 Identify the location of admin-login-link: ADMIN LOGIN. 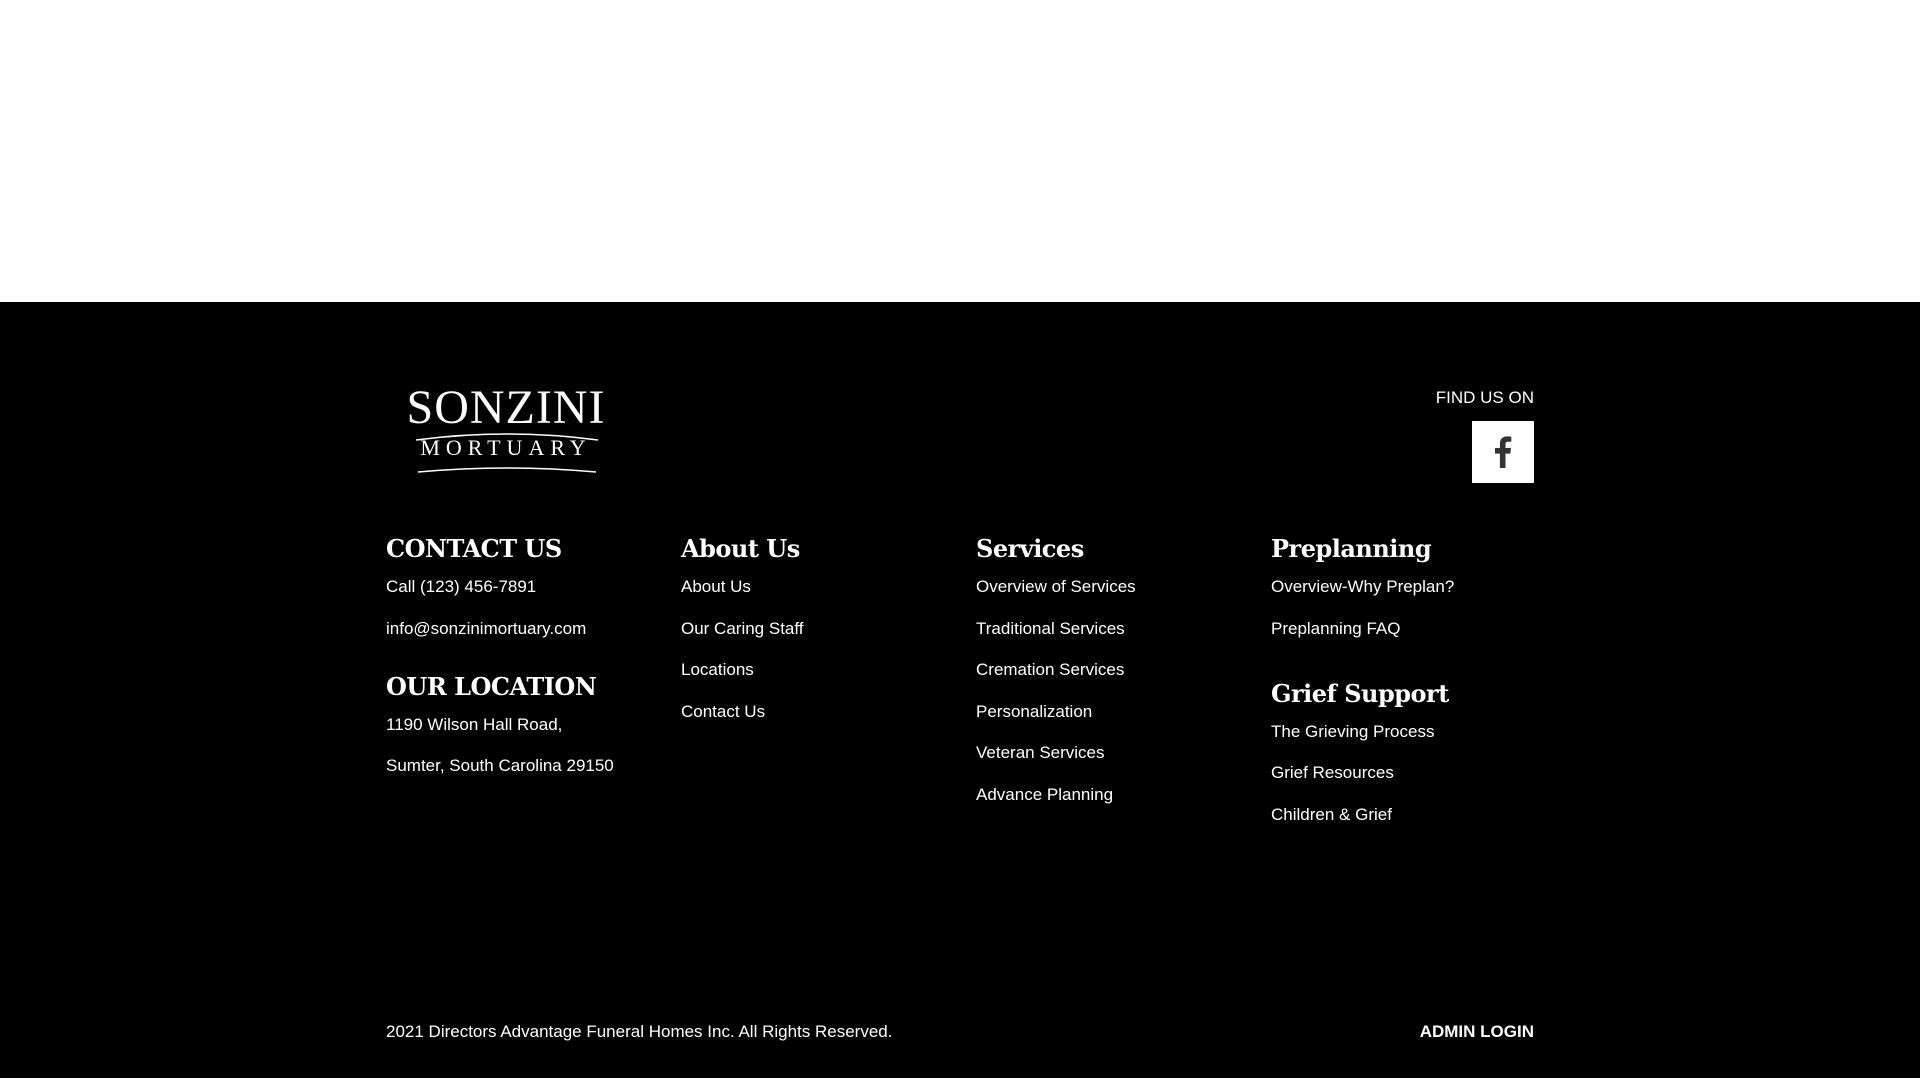
(1477, 1032).